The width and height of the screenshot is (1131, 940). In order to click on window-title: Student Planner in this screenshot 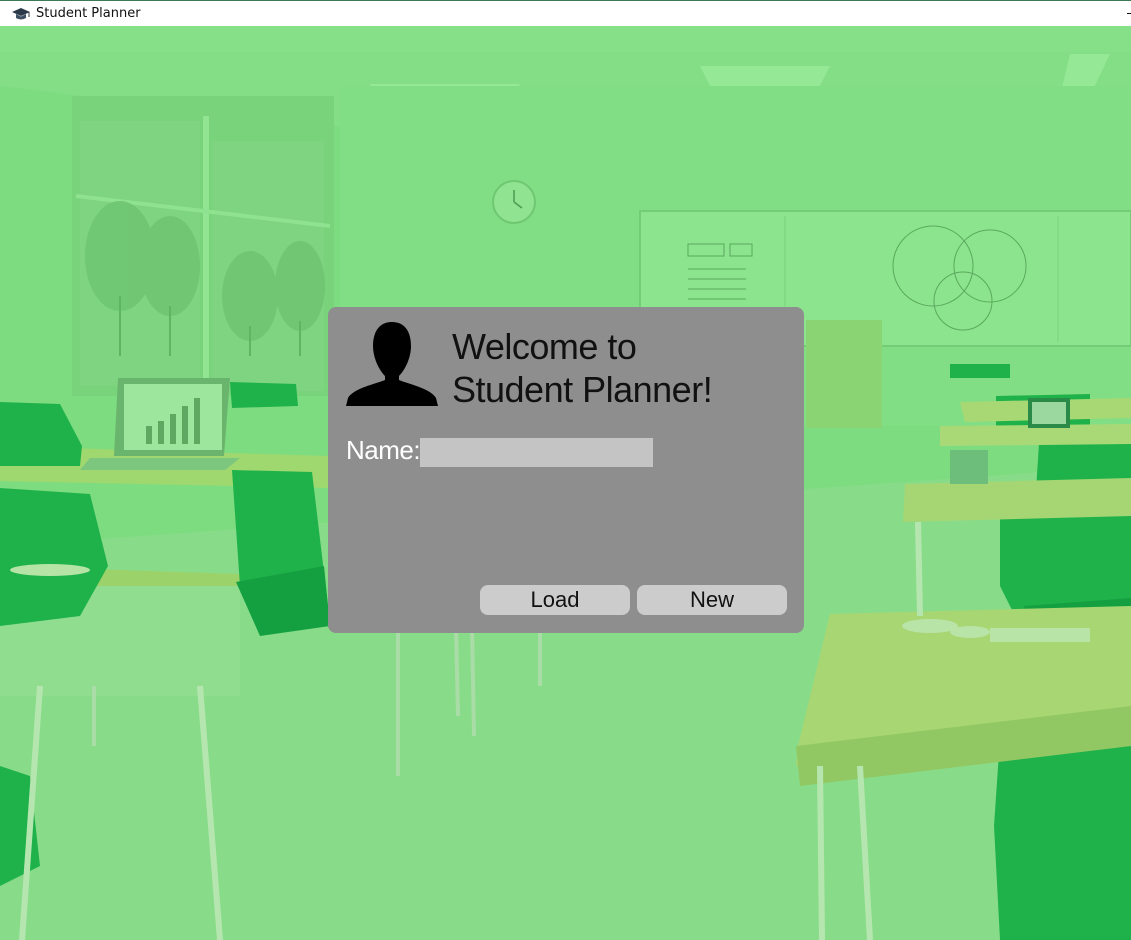, I will do `click(88, 13)`.